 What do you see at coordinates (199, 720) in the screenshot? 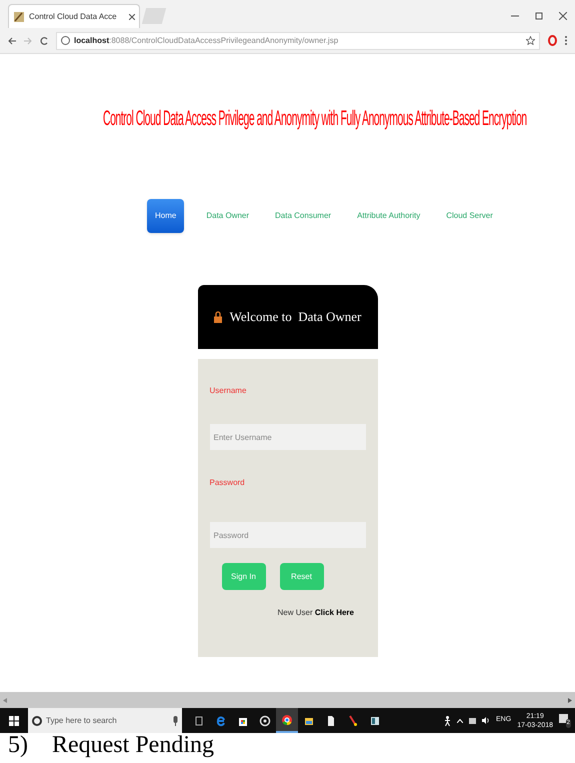
I see `task-view-icon` at bounding box center [199, 720].